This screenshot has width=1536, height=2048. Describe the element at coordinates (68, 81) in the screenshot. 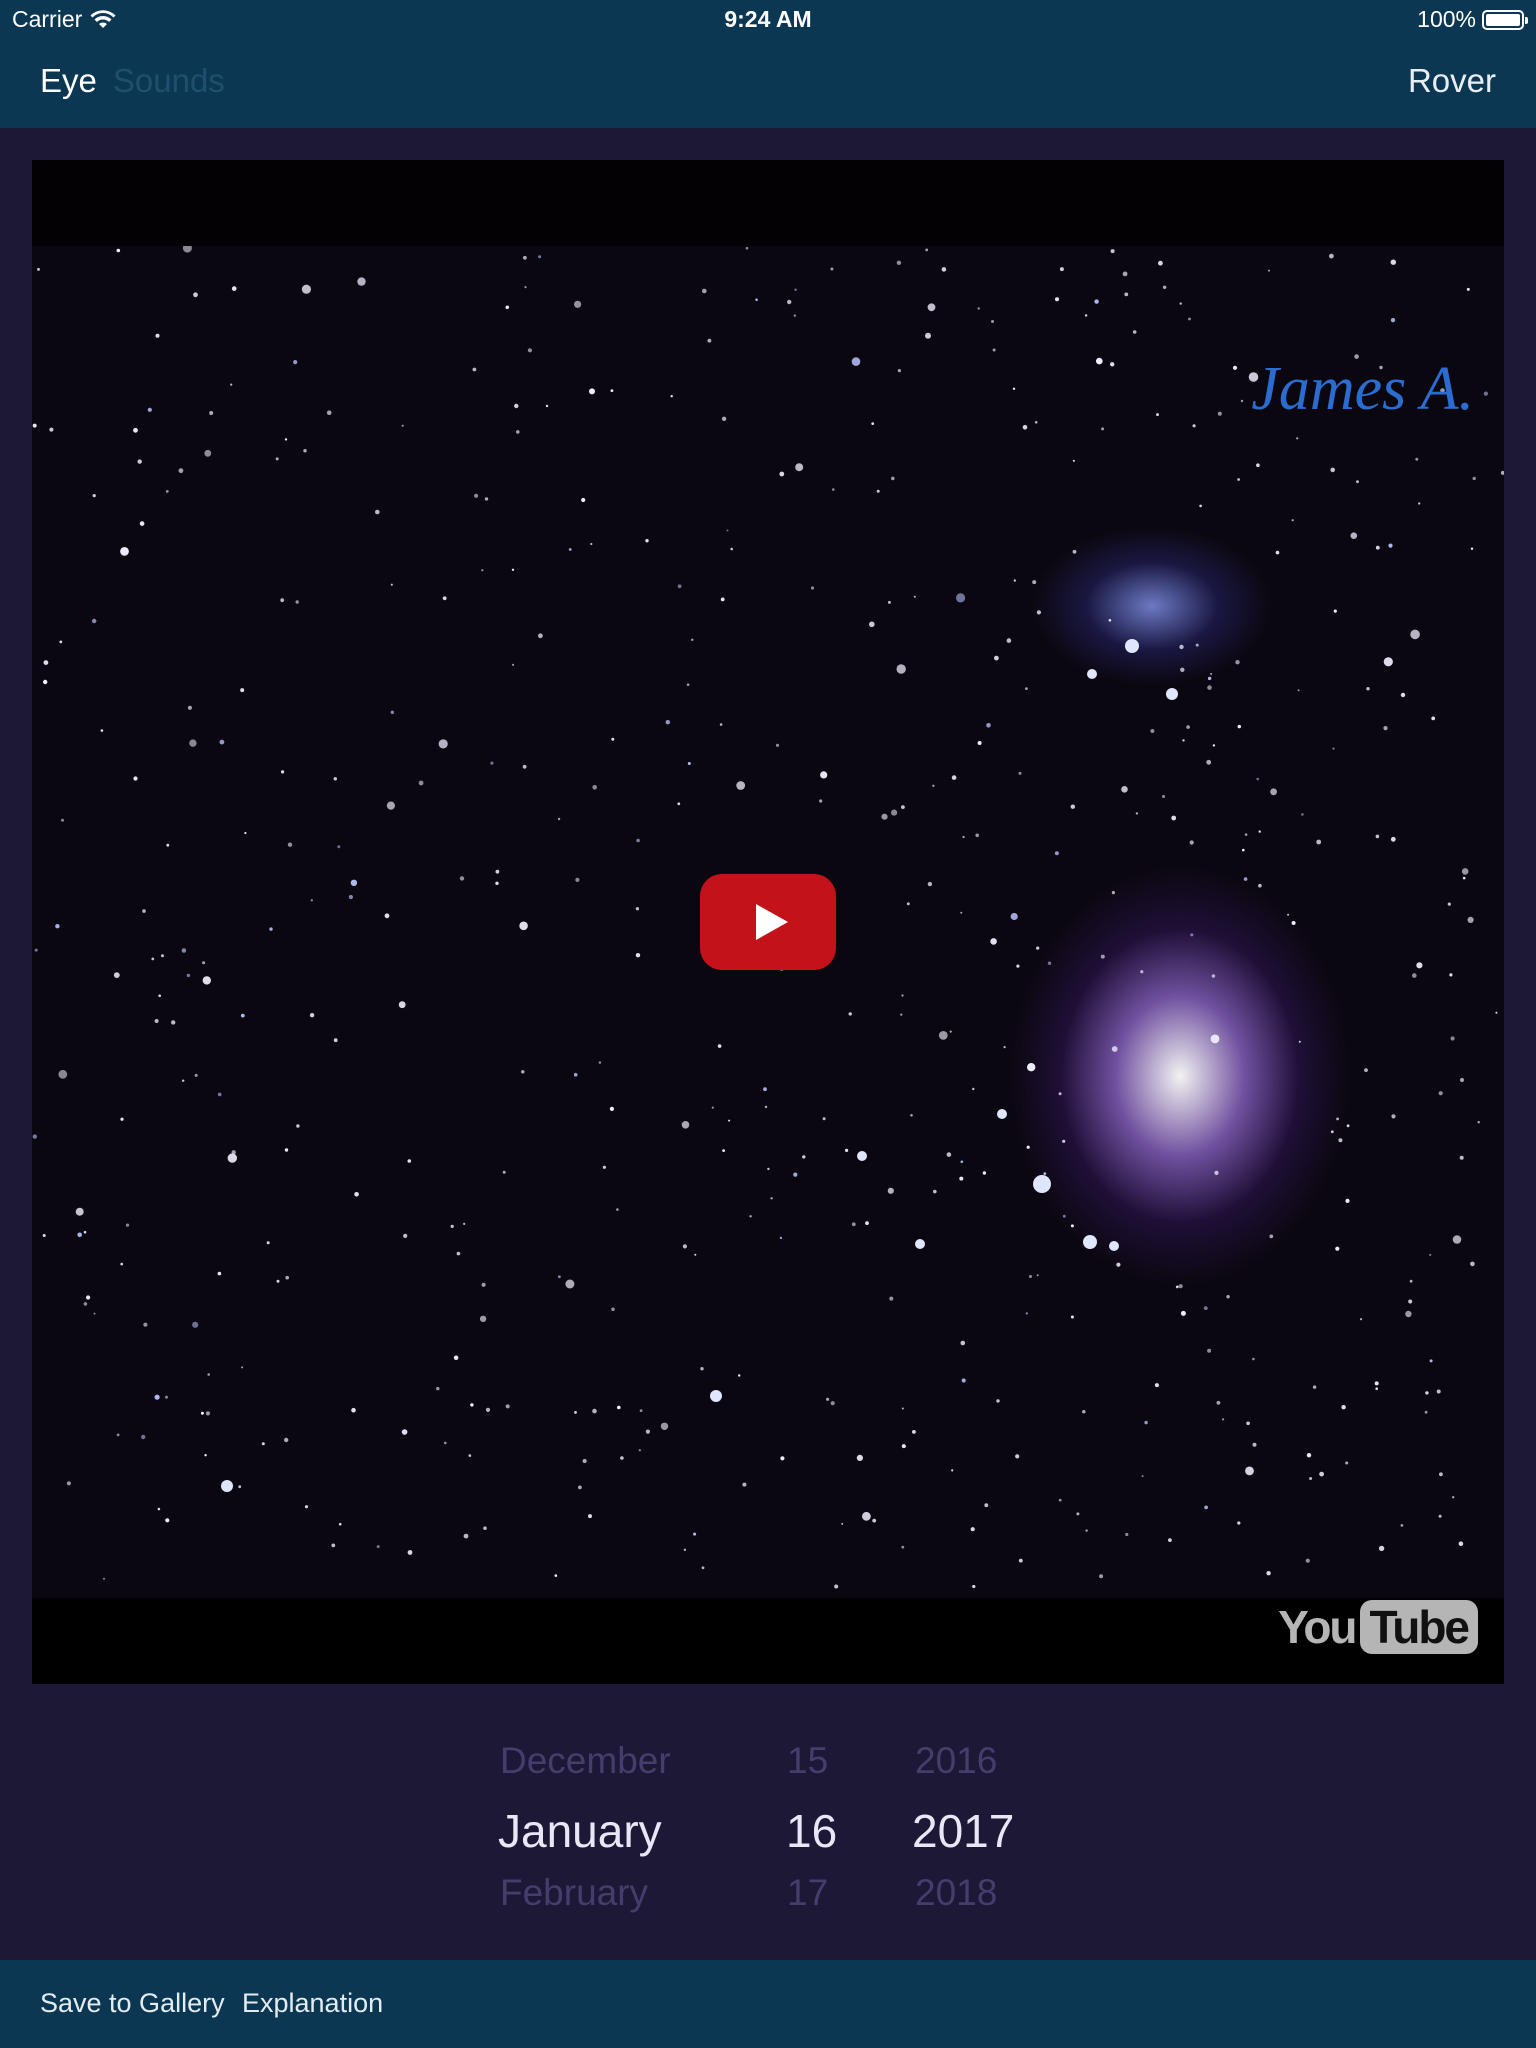

I see `nav-eye-button: Eye` at that location.